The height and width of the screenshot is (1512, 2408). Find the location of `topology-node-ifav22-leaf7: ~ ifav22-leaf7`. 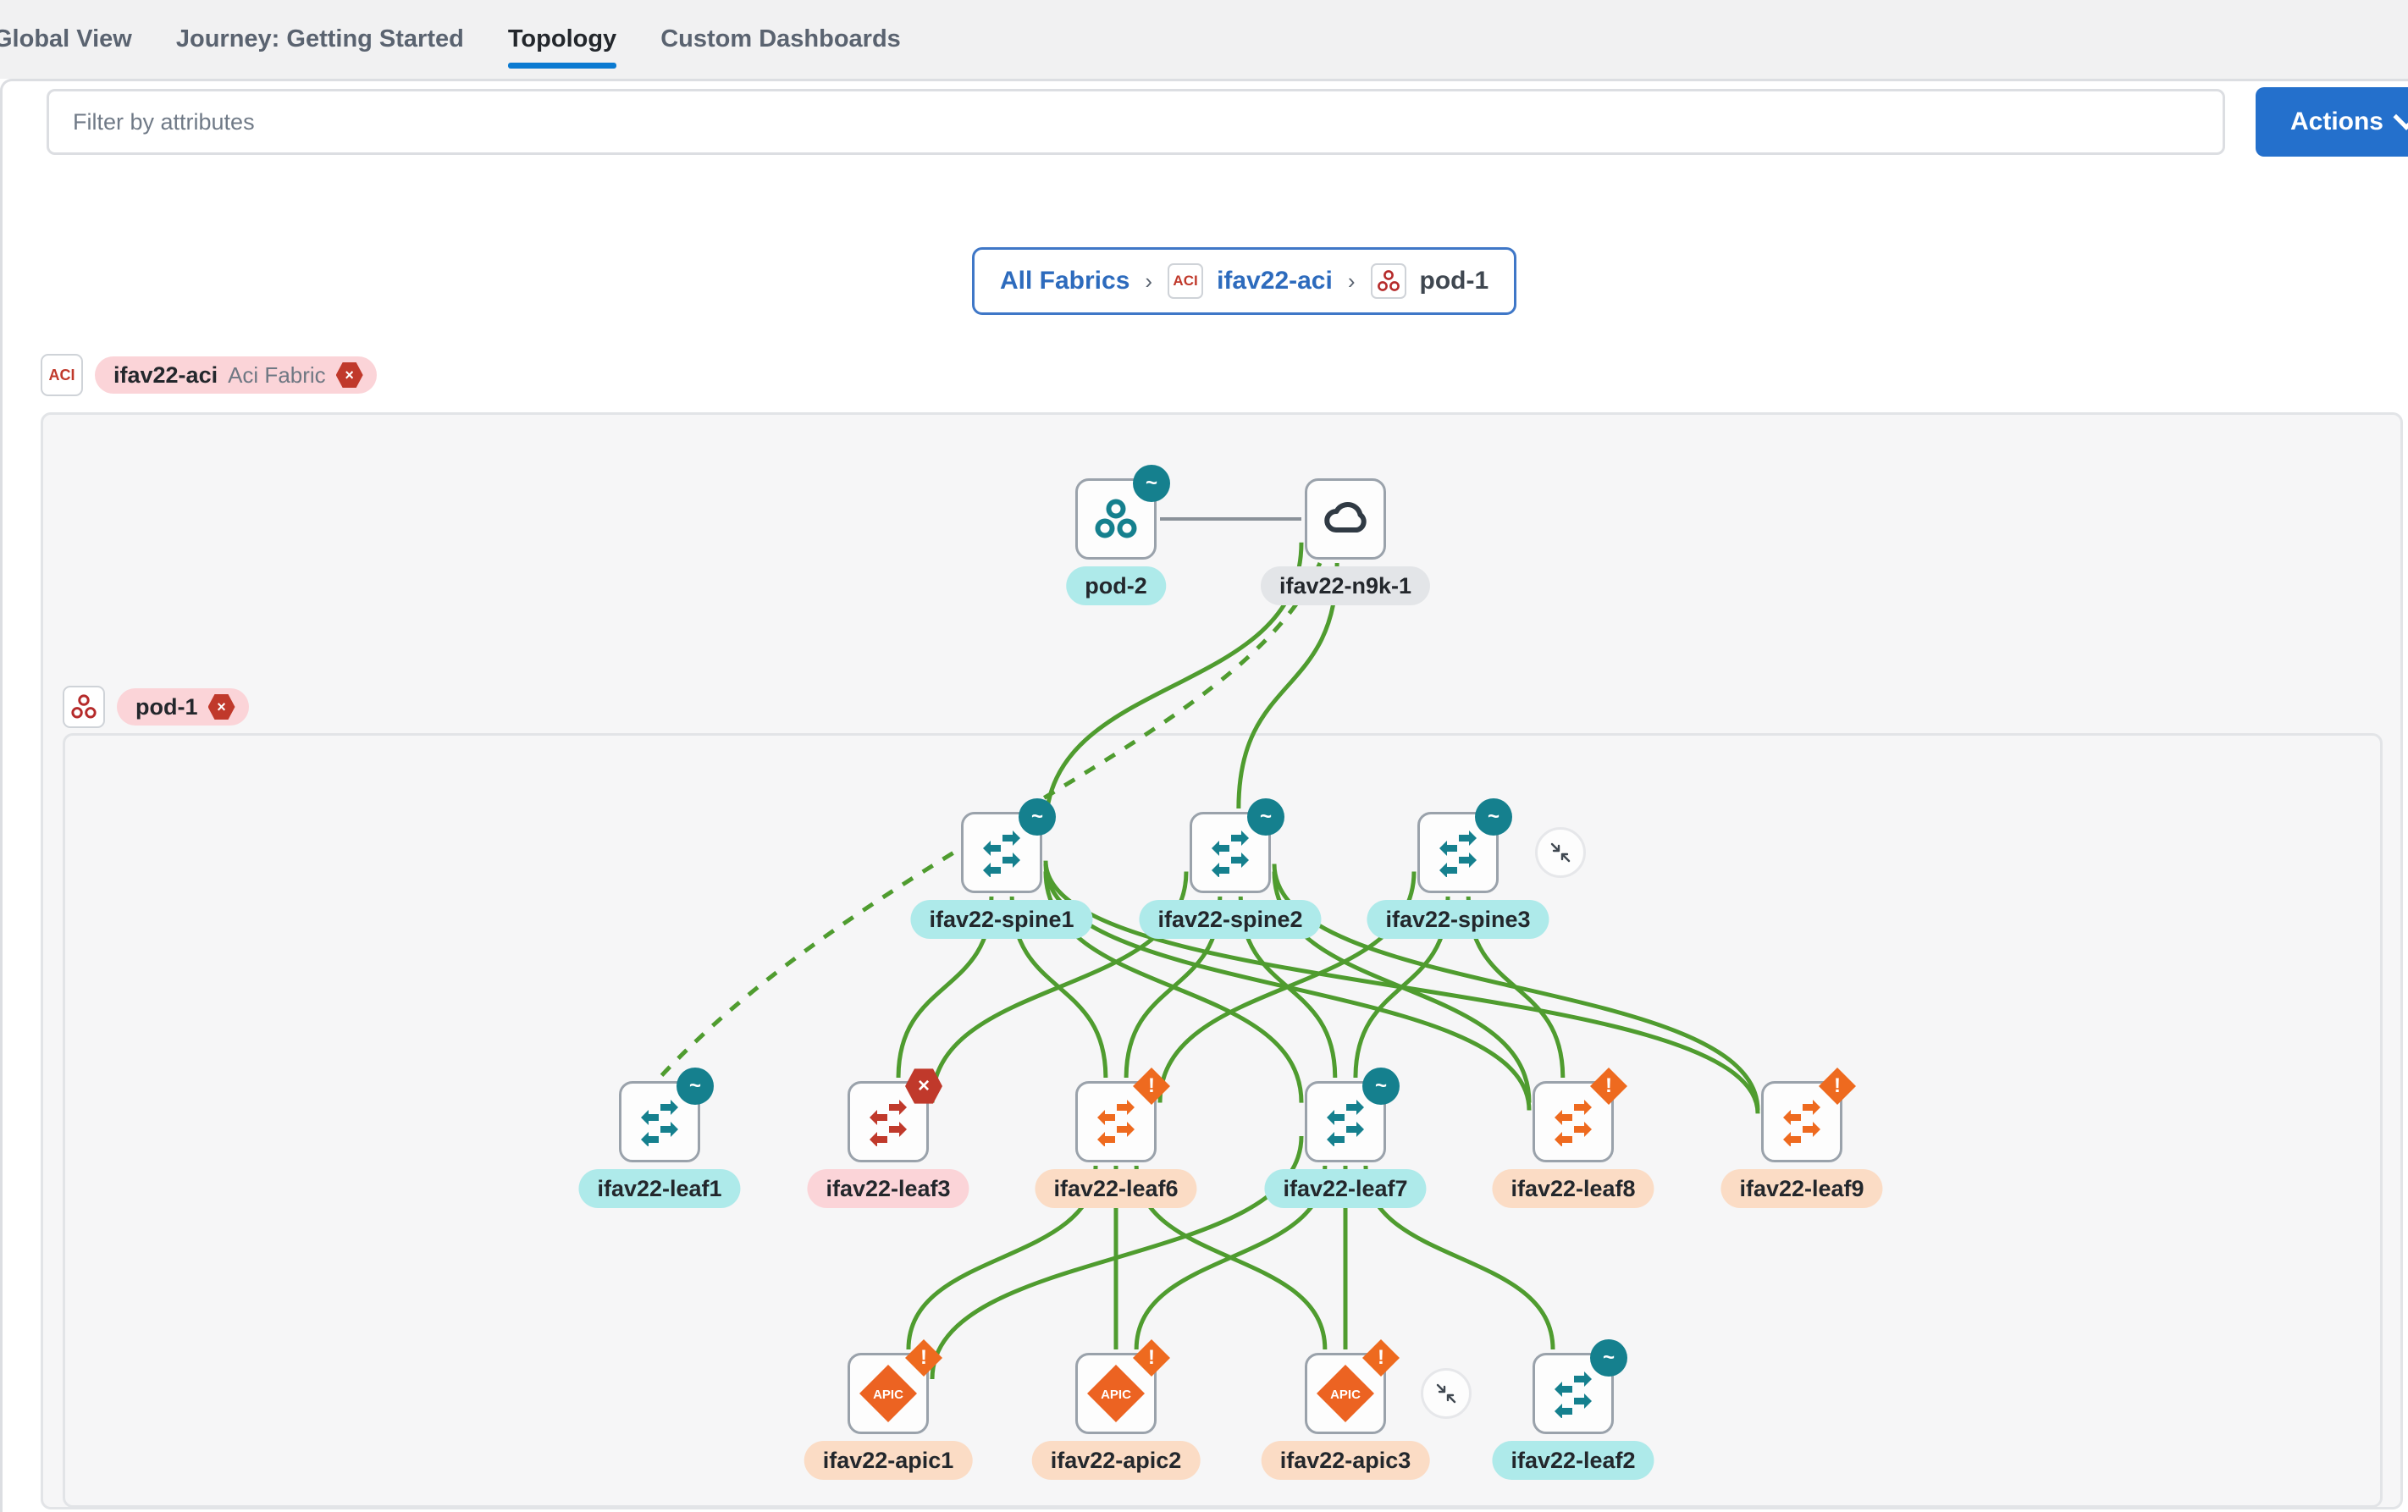

topology-node-ifav22-leaf7: ~ ifav22-leaf7 is located at coordinates (1345, 1138).